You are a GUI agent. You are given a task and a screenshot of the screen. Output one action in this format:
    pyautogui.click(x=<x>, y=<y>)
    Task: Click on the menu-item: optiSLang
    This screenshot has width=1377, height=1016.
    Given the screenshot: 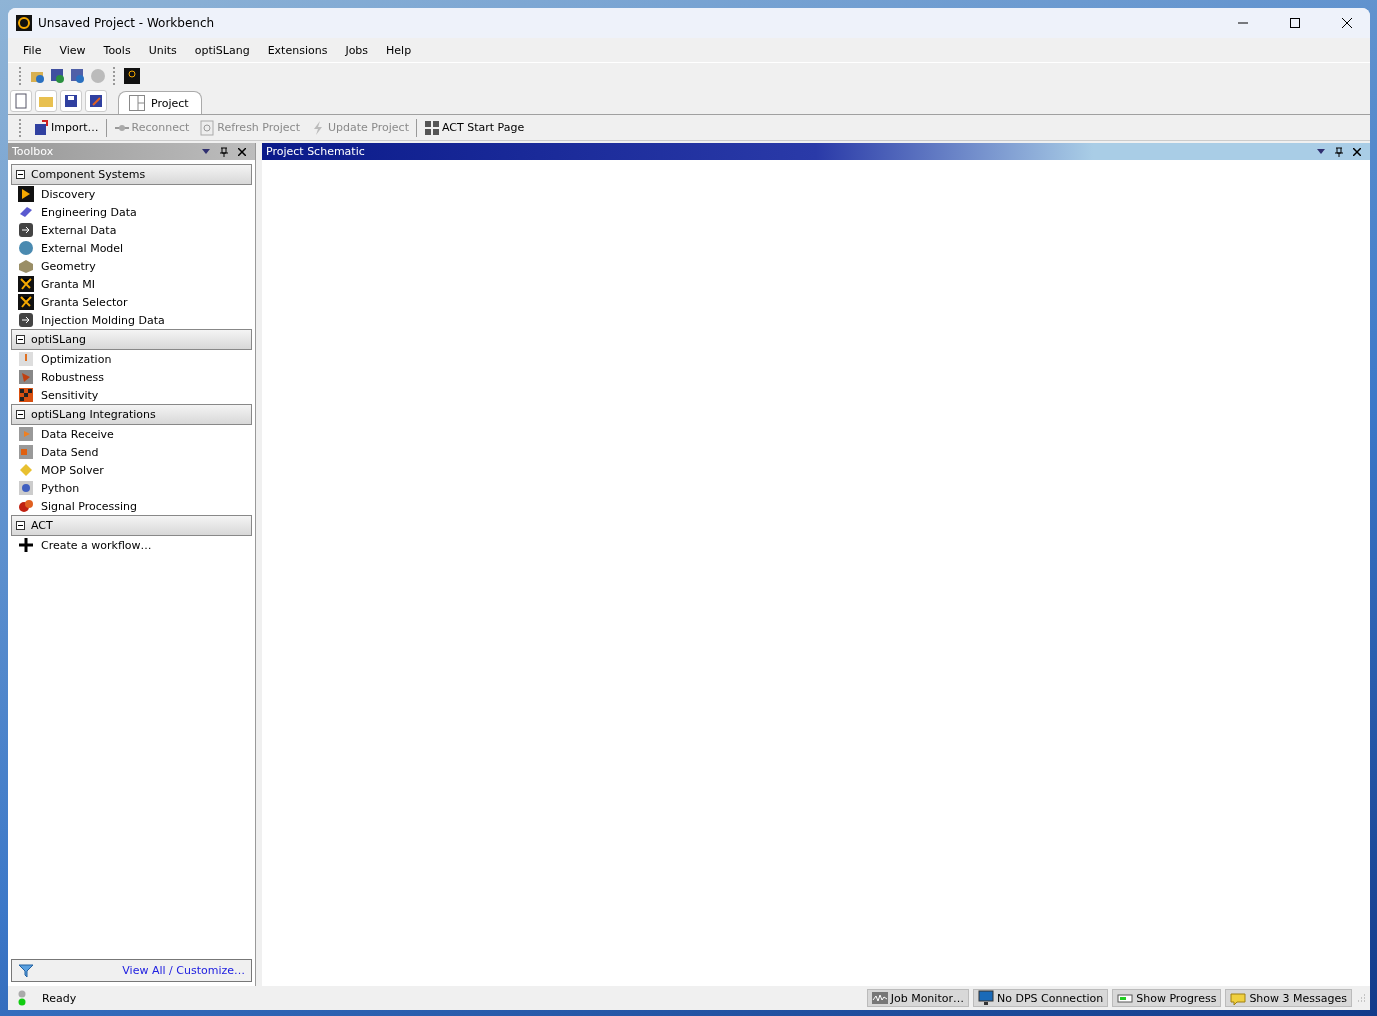 What is the action you would take?
    pyautogui.click(x=222, y=50)
    